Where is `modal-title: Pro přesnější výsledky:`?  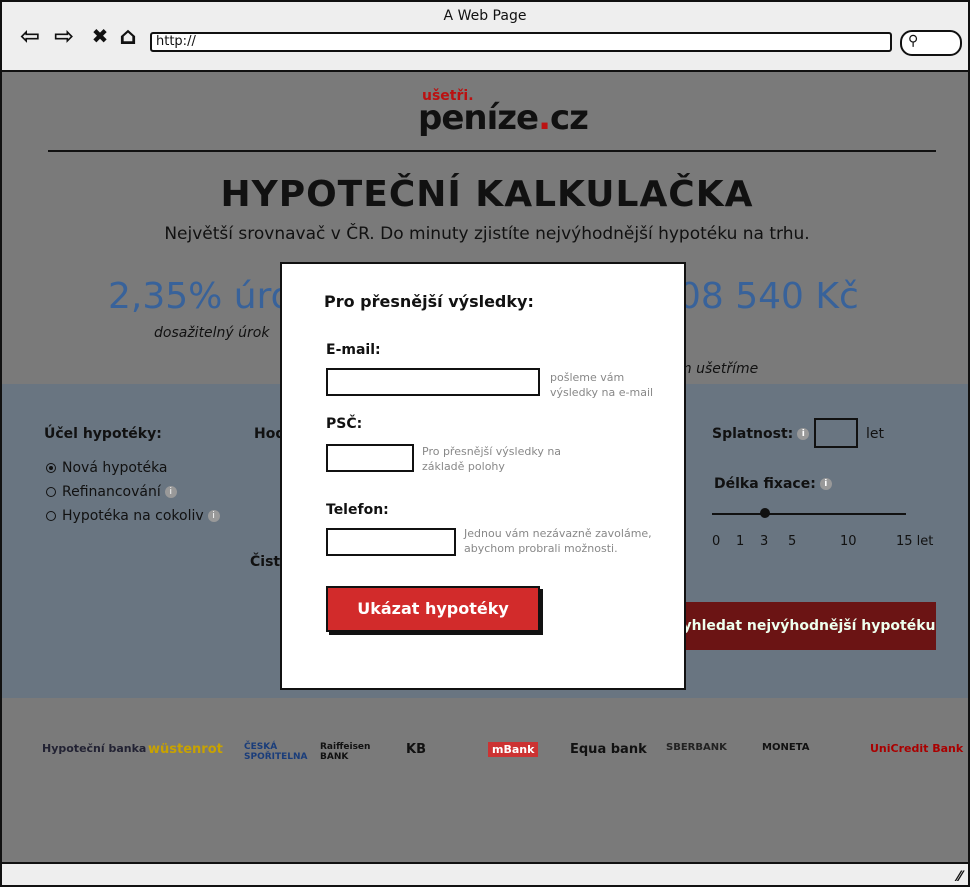 modal-title: Pro přesnější výsledky: is located at coordinates (429, 301).